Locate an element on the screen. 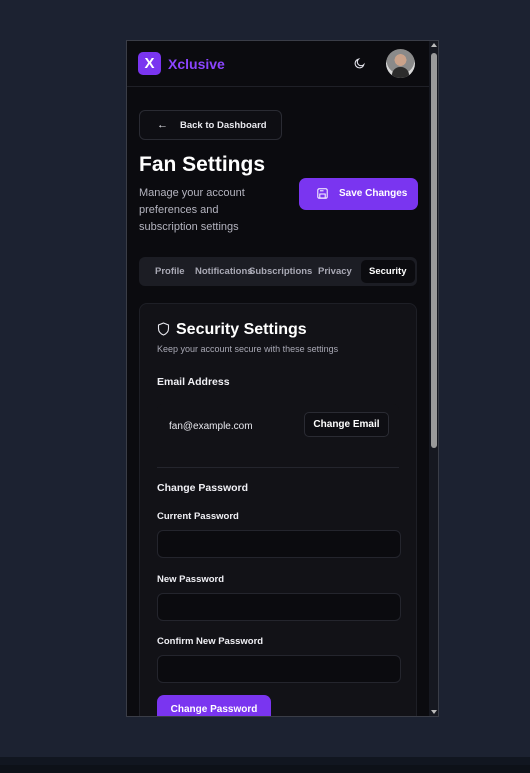 The image size is (530, 773). current-password-input is located at coordinates (279, 544).